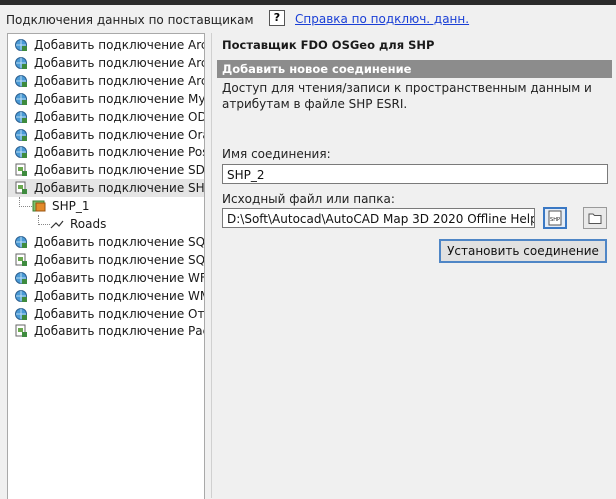  What do you see at coordinates (119, 170) in the screenshot?
I see `tree-item-label: Добавить подключение SDF` at bounding box center [119, 170].